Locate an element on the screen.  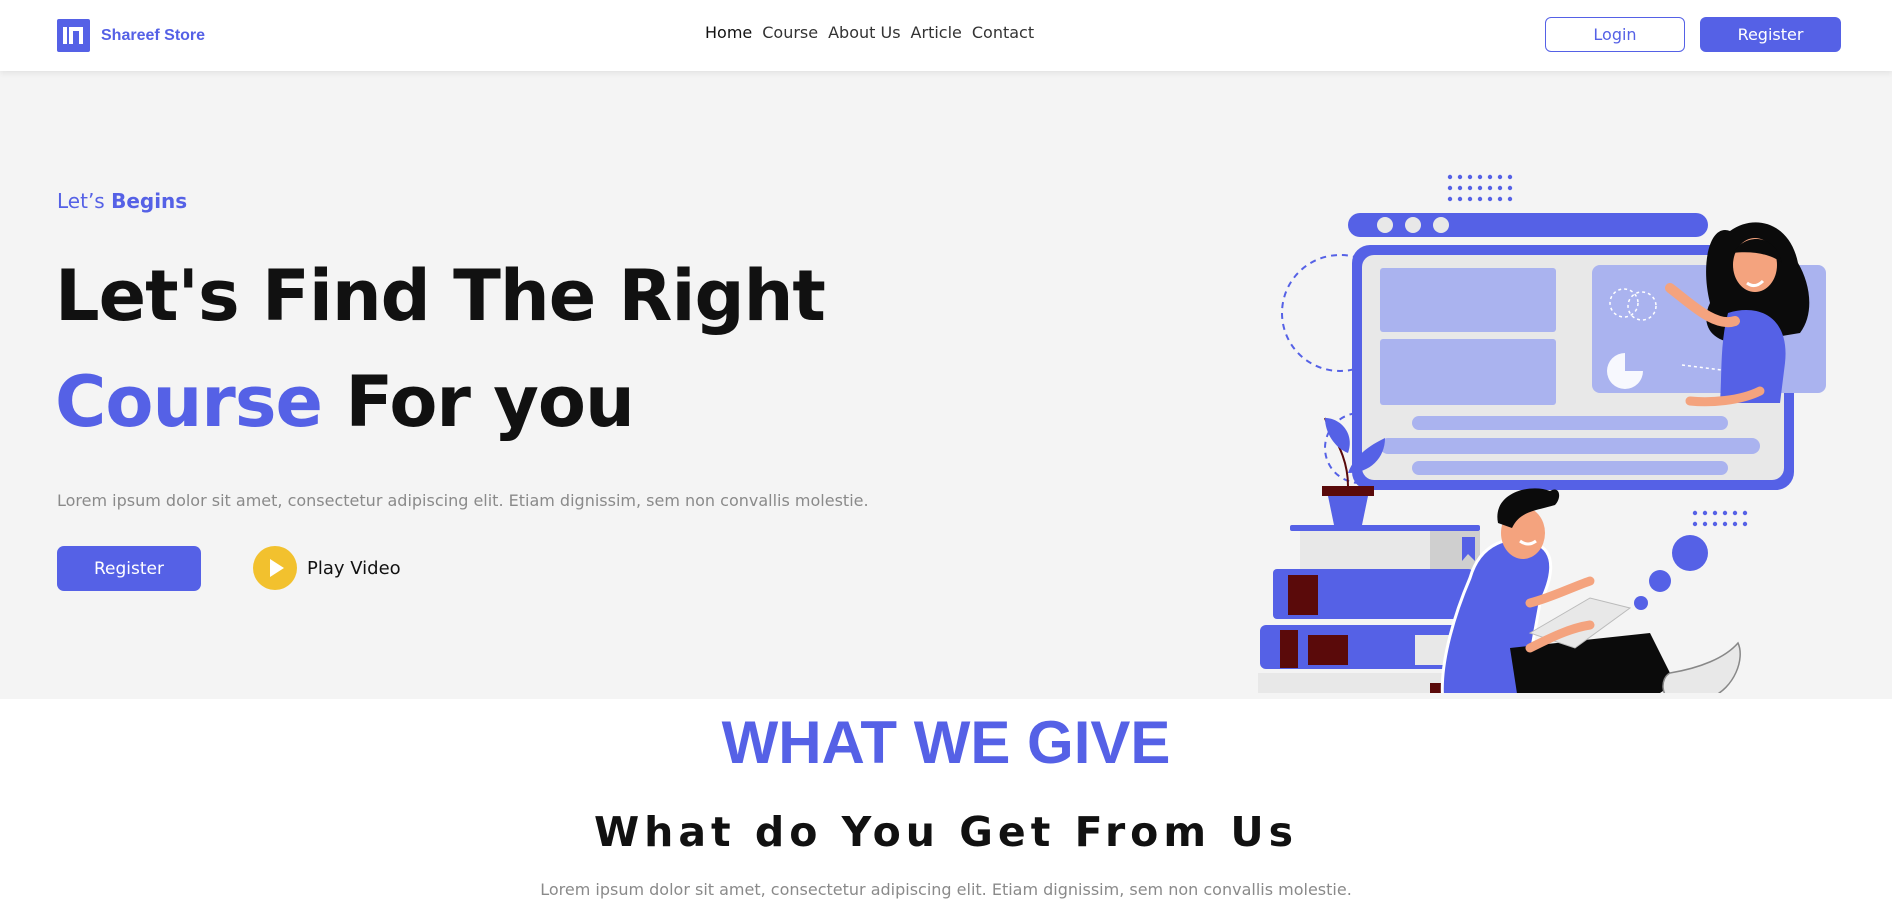
hero-headline-accent: Course is located at coordinates (189, 402).